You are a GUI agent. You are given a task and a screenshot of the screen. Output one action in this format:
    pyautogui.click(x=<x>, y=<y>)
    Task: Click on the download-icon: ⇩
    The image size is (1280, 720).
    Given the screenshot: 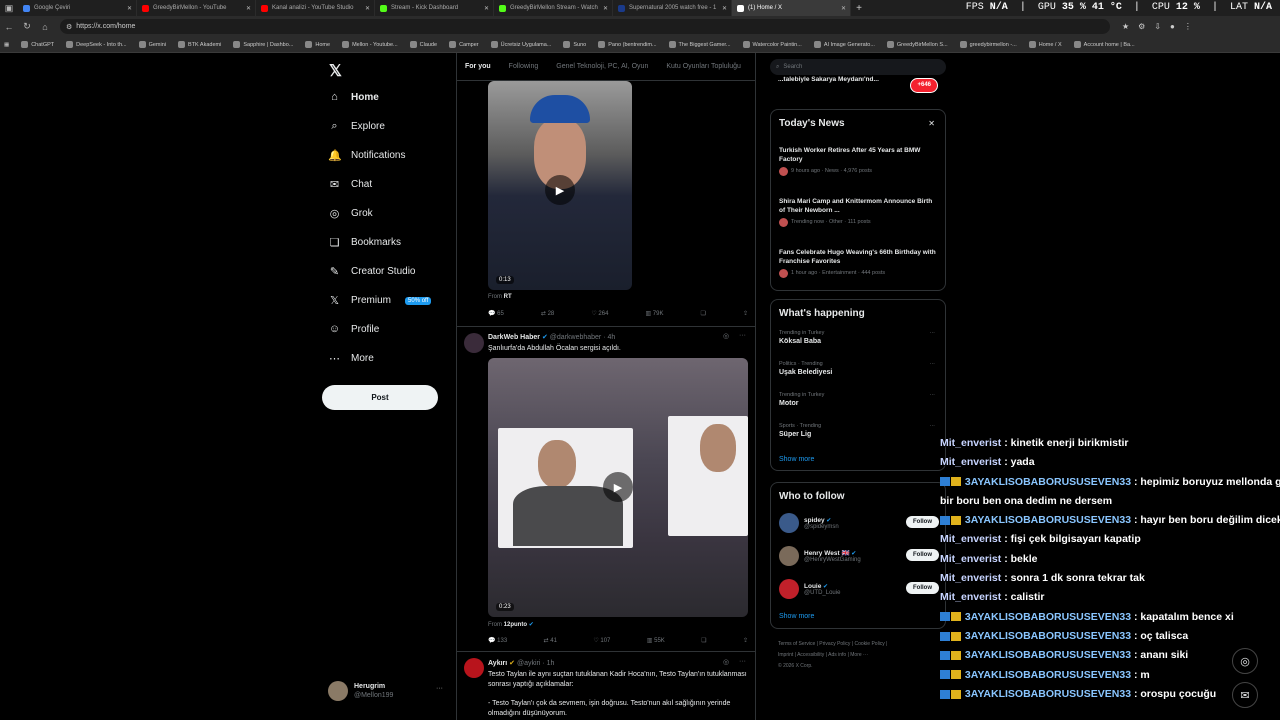 What is the action you would take?
    pyautogui.click(x=1157, y=26)
    